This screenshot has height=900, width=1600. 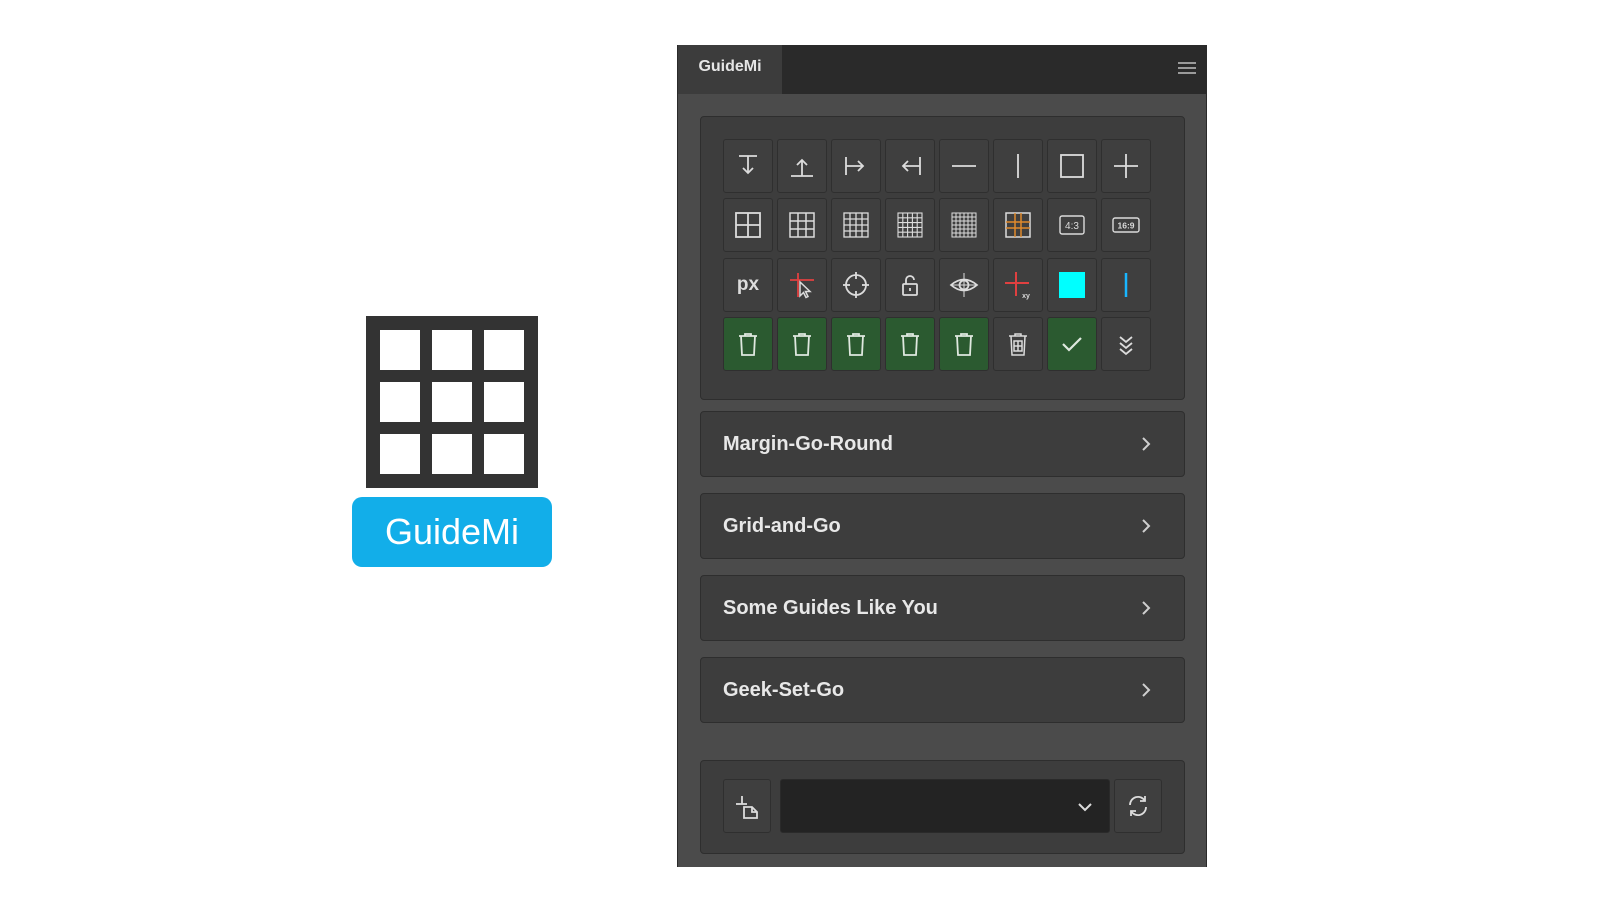 I want to click on guide-toolbox: 4:3 16:9 px xy, so click(x=942, y=258).